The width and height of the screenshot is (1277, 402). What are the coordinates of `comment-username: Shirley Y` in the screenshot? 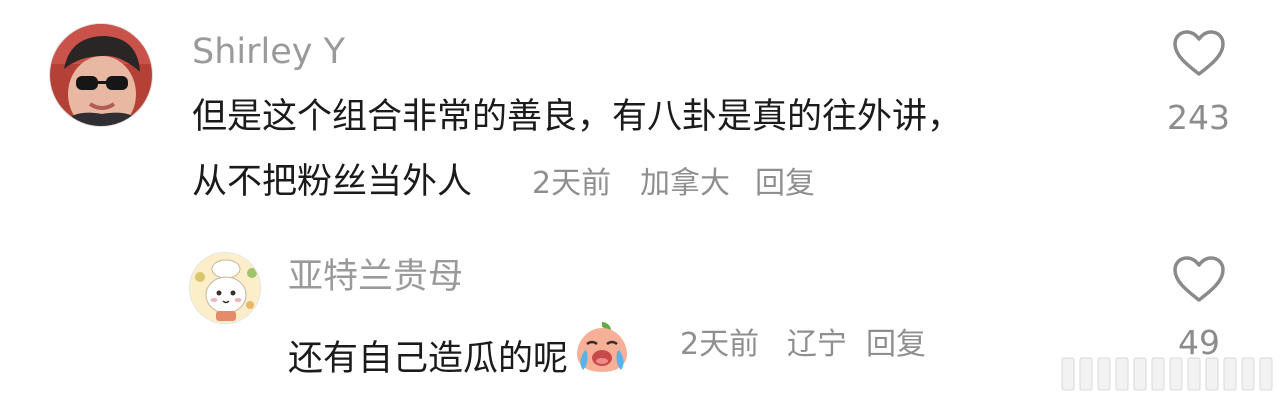 It's located at (268, 52).